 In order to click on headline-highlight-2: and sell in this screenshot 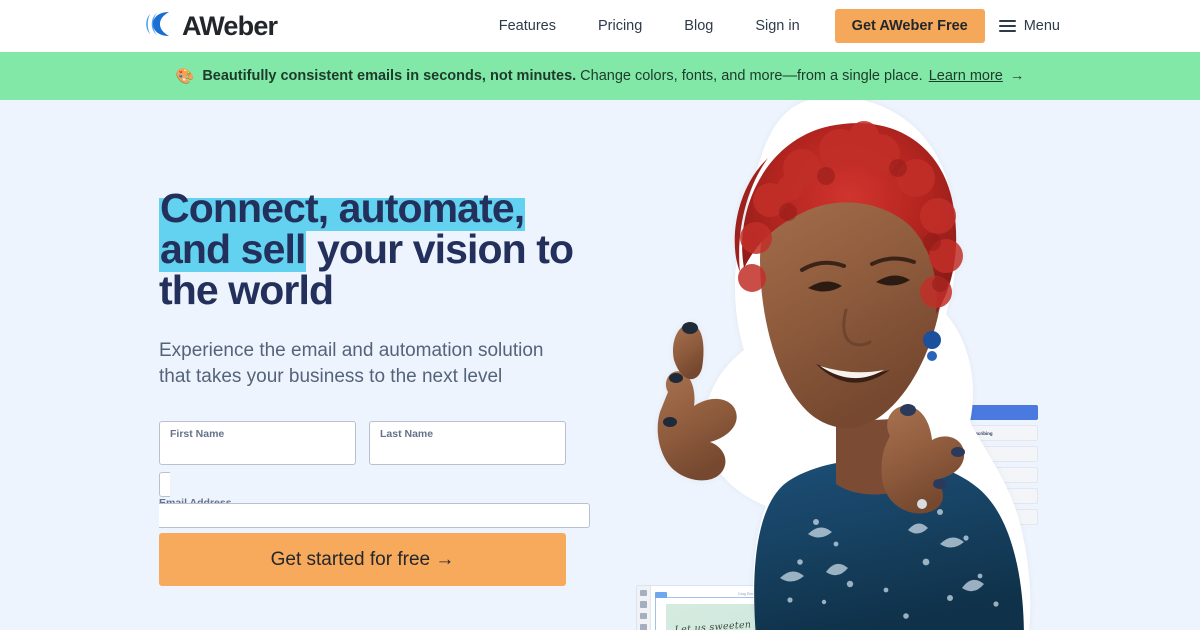, I will do `click(233, 249)`.